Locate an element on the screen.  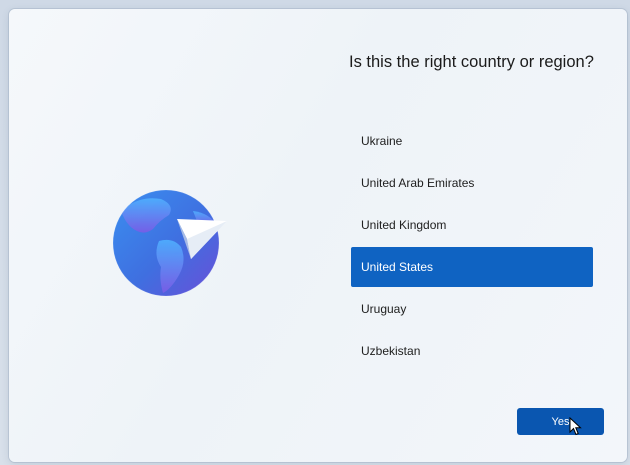
country-item-united-arab-emirates: United Arab Emirates is located at coordinates (472, 183).